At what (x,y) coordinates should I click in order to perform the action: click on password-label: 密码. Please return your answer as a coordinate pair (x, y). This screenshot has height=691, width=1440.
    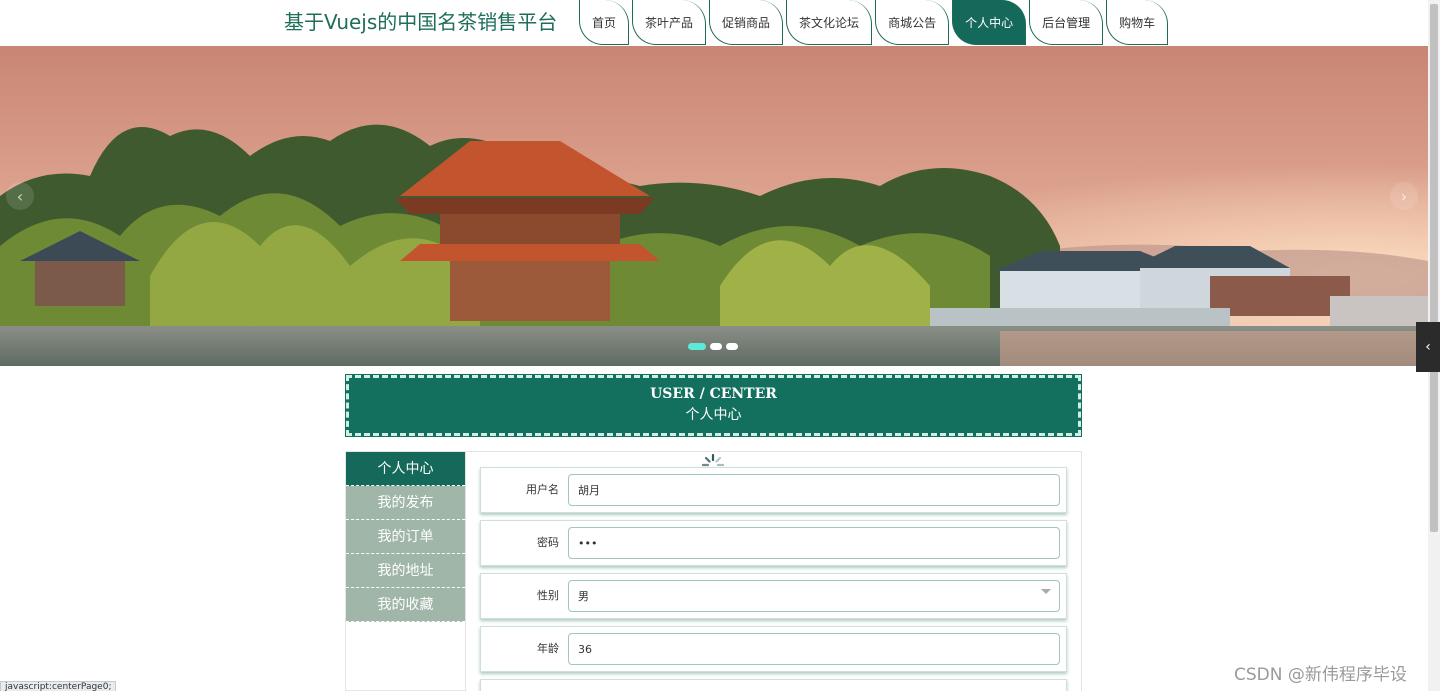
    Looking at the image, I should click on (548, 542).